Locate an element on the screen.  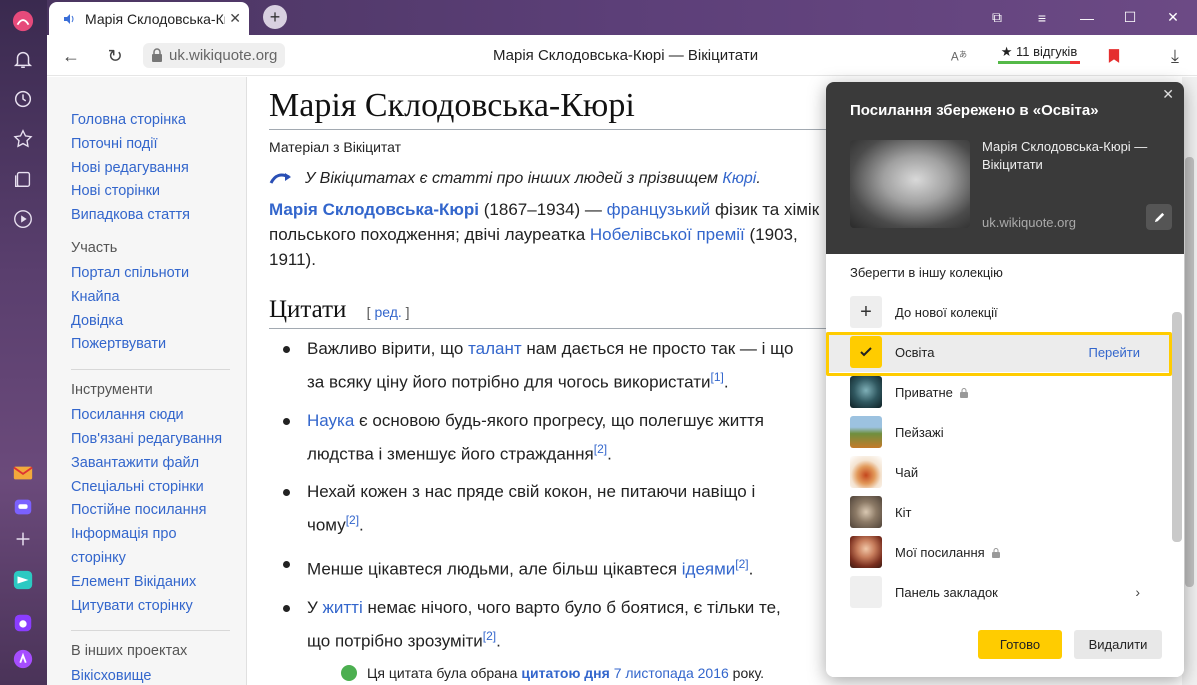
edit-pencil-icon is located at coordinates (1159, 217).